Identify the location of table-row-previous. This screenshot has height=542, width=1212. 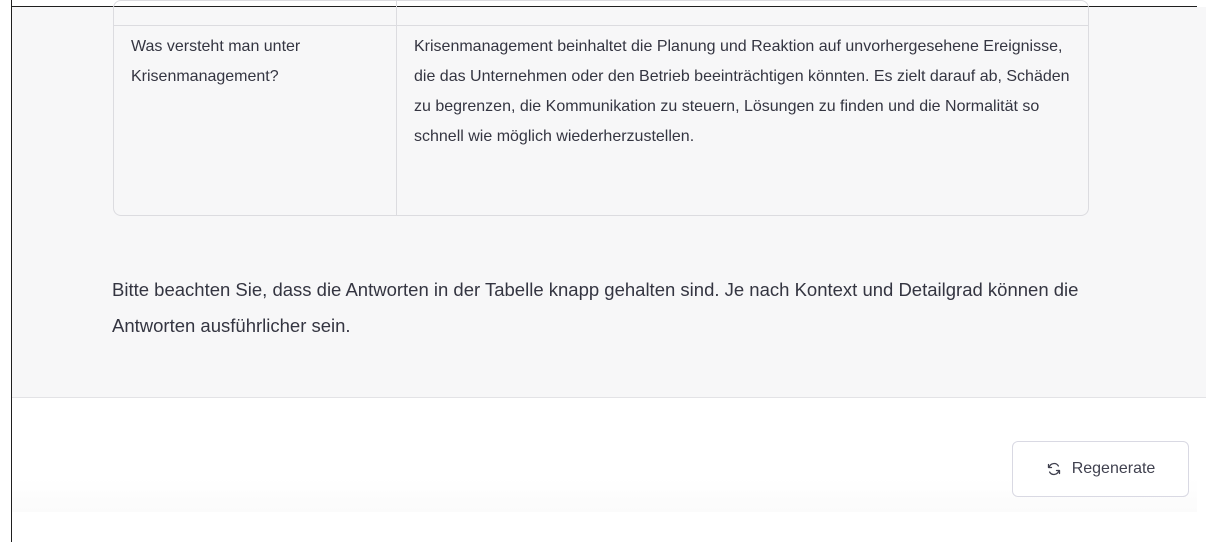
(601, 13).